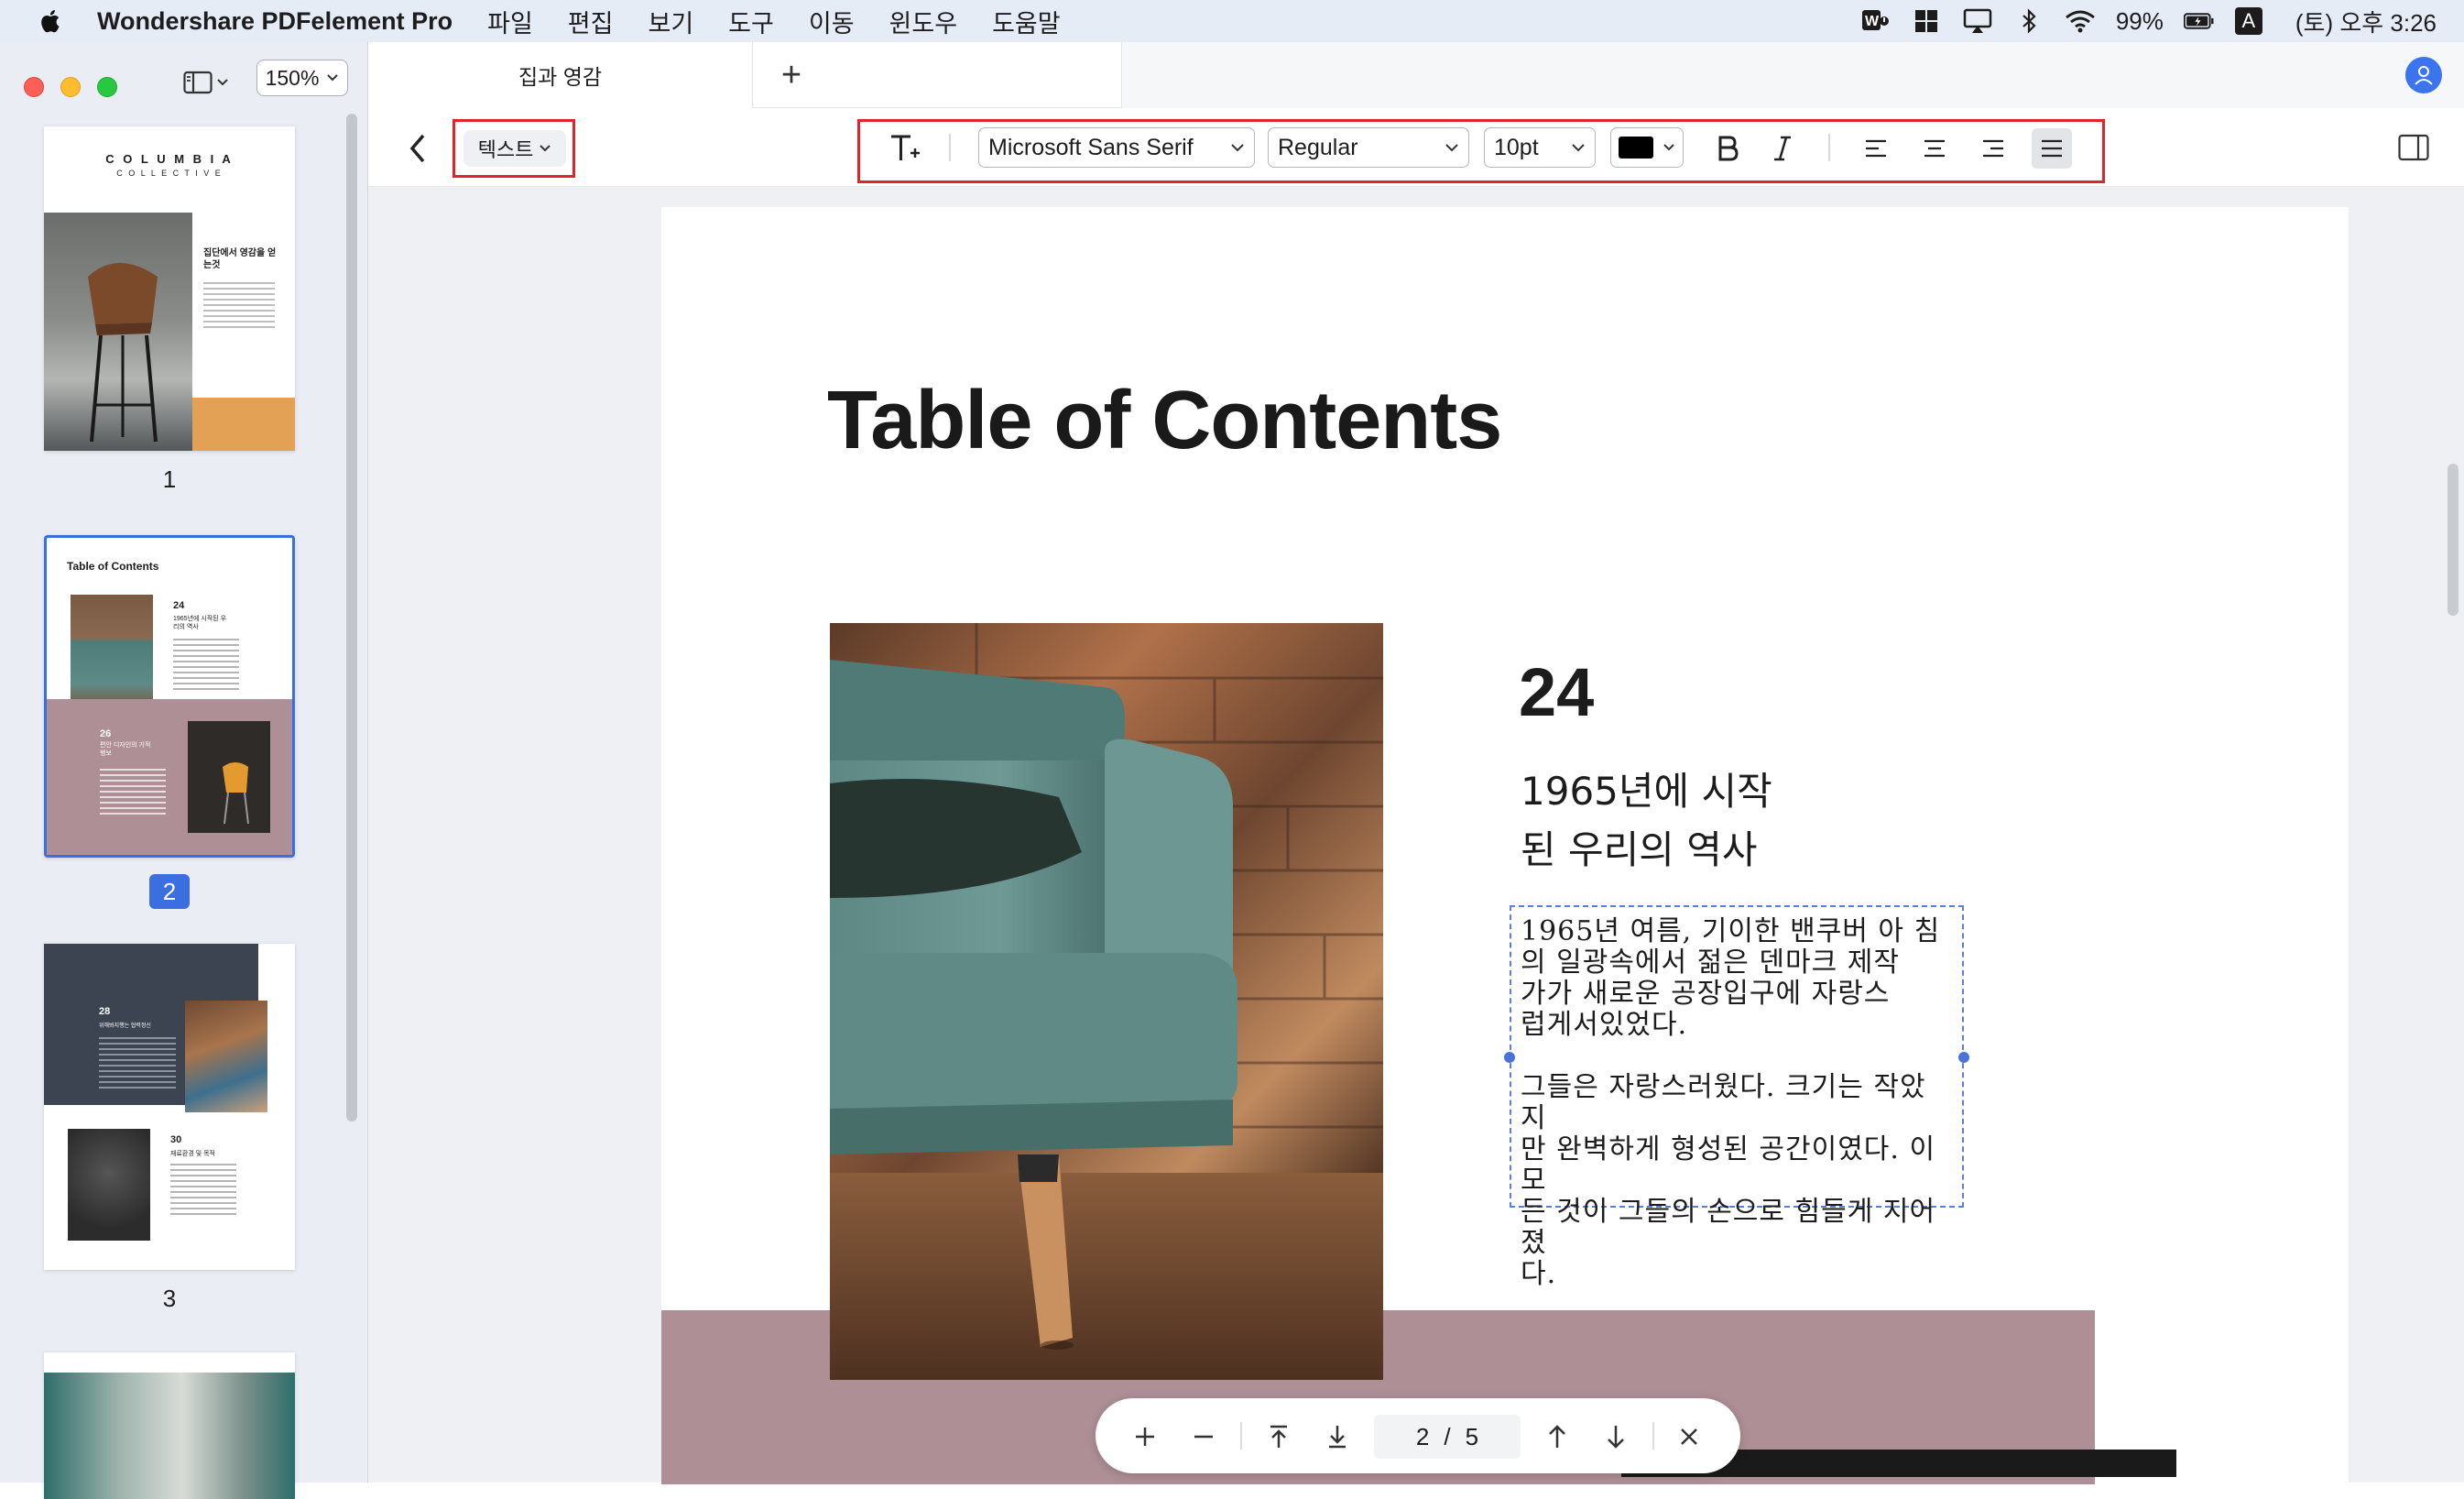 This screenshot has height=1499, width=2464. Describe the element at coordinates (1557, 1437) in the screenshot. I see `previous-page-button` at that location.